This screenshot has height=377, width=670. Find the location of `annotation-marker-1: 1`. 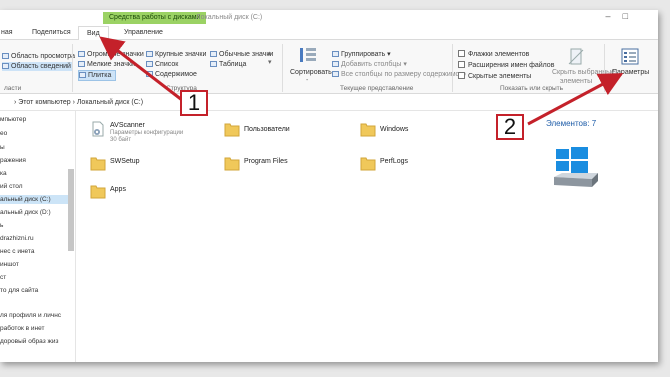

annotation-marker-1: 1 is located at coordinates (194, 103).